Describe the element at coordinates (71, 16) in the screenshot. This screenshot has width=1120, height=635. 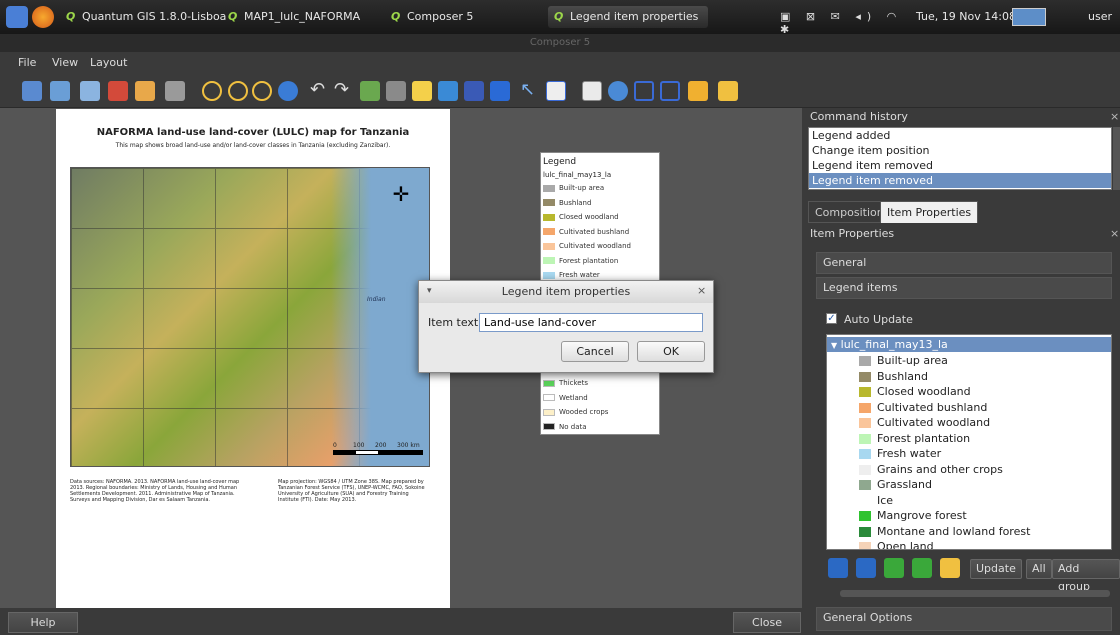
I see `qgis-icon: Q` at that location.